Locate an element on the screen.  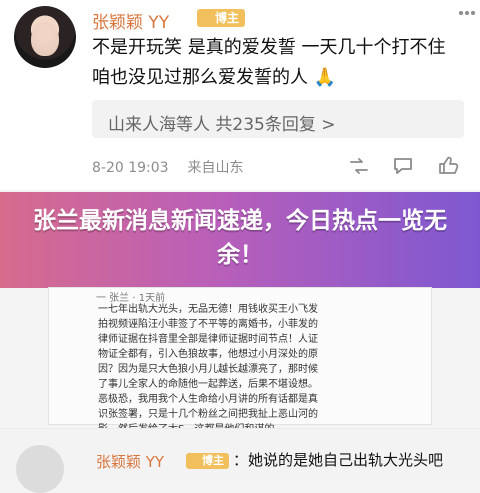
reply-summary-text: 山来人海等人 共235条回复 > is located at coordinates (222, 122).